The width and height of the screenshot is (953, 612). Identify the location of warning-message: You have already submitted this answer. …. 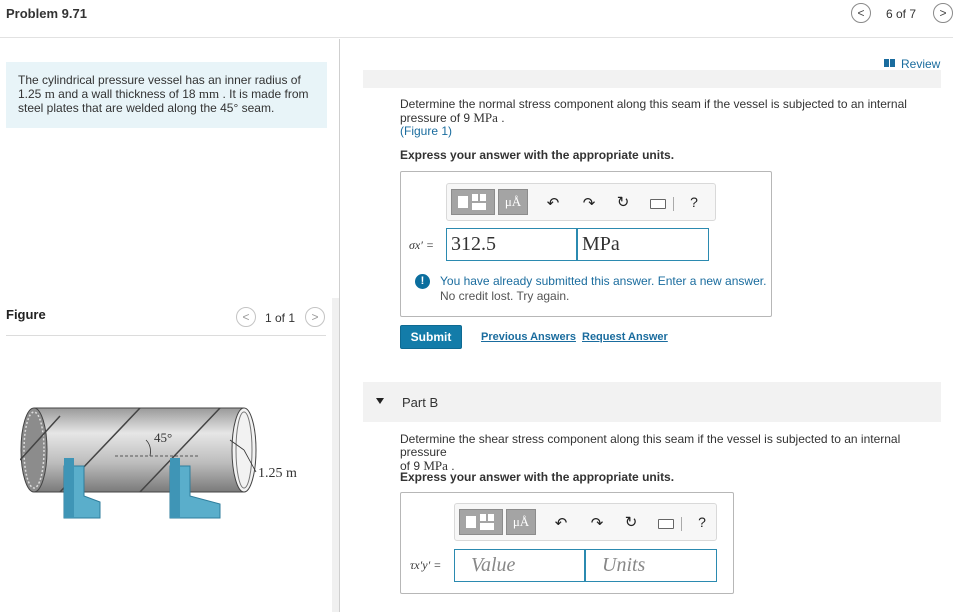
(603, 281).